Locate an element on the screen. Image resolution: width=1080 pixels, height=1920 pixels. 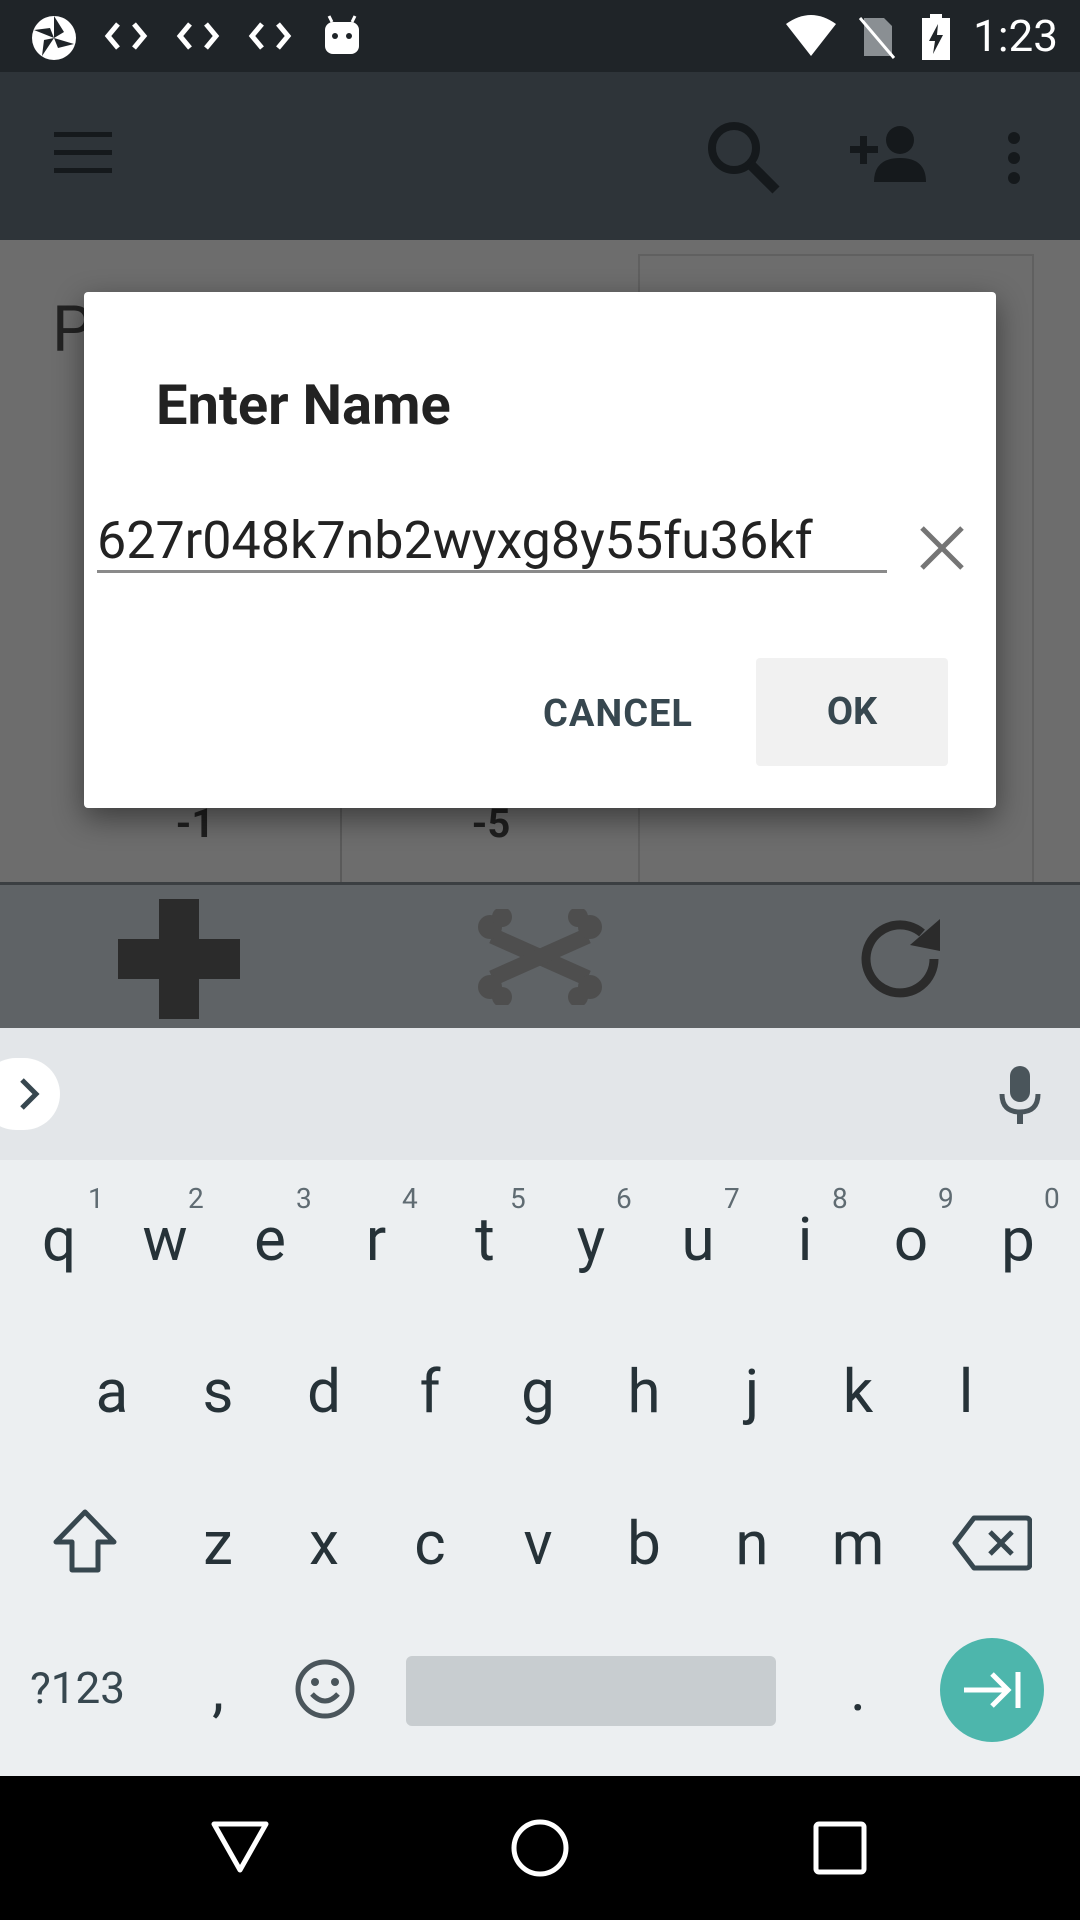
key-k: k is located at coordinates (858, 1391).